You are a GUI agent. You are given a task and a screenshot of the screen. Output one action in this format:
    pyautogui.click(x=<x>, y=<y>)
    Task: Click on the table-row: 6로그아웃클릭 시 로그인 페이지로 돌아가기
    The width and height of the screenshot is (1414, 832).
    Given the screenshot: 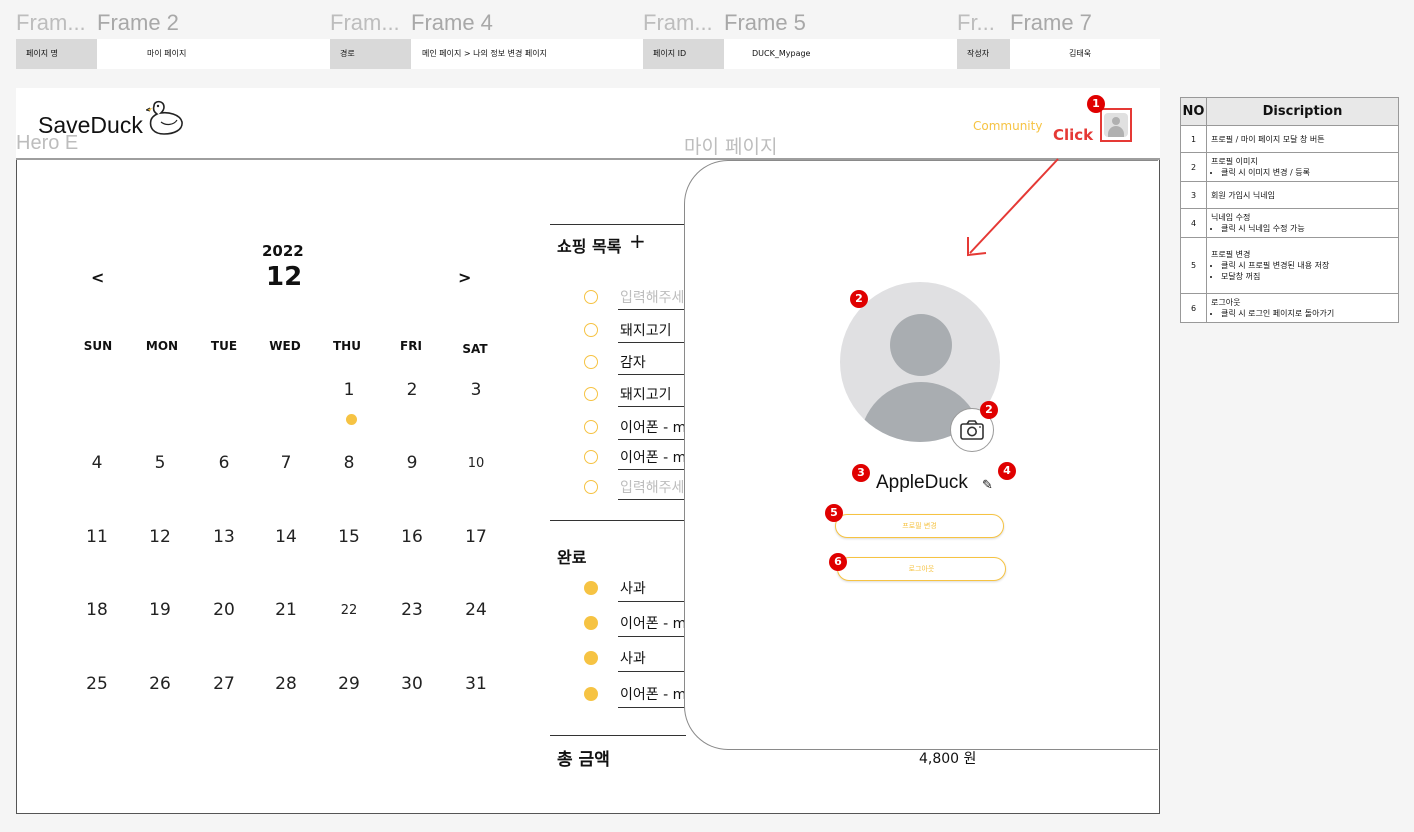 What is the action you would take?
    pyautogui.click(x=1289, y=308)
    